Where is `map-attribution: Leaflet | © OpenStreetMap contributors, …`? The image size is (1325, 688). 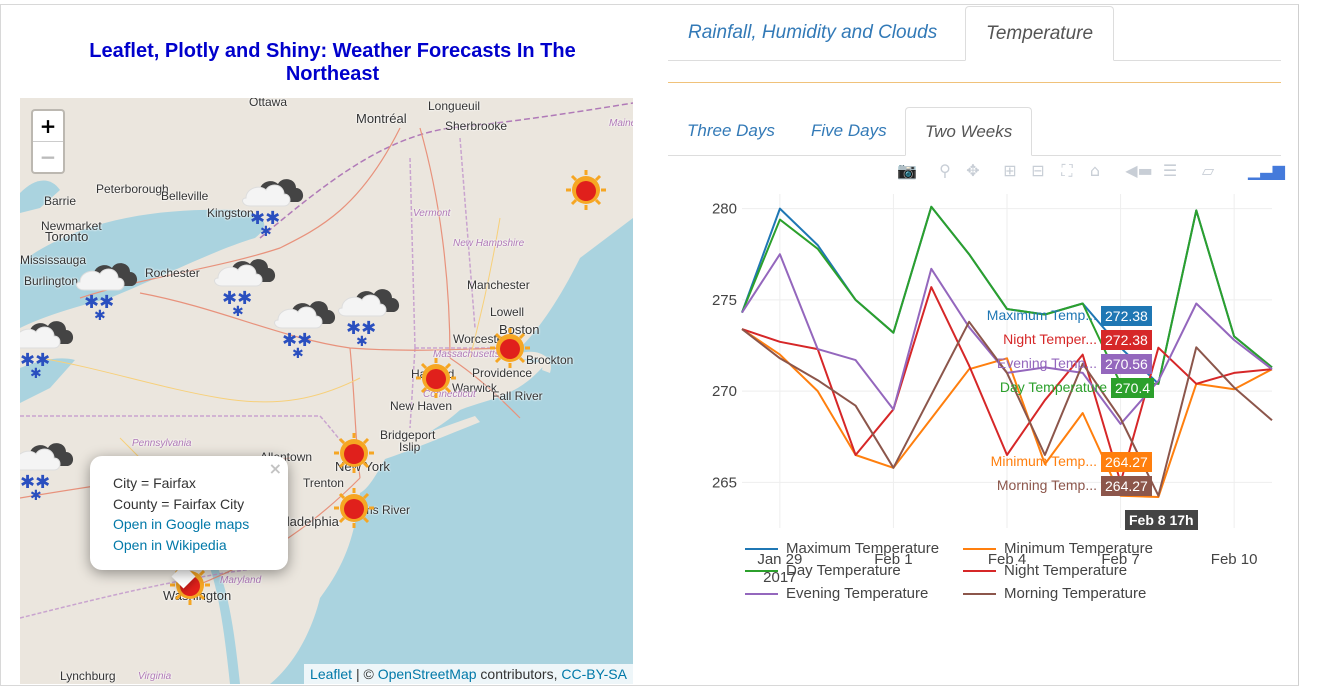 map-attribution: Leaflet | © OpenStreetMap contributors, … is located at coordinates (468, 674).